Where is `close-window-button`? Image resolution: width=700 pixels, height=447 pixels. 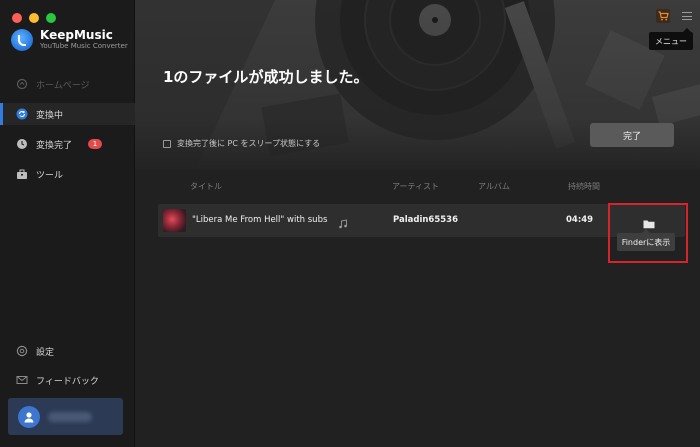
close-window-button is located at coordinates (17, 18).